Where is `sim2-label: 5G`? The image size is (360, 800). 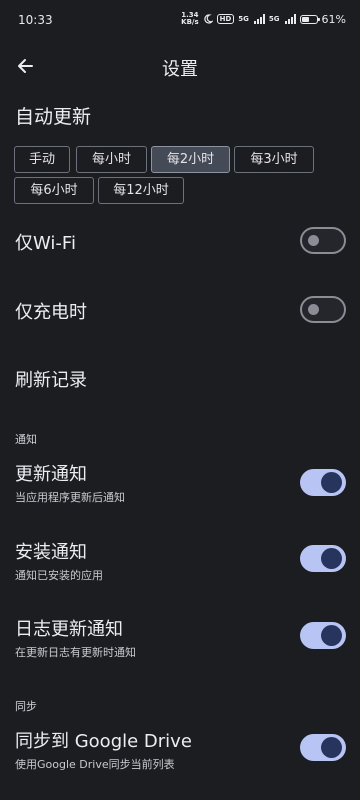
sim2-label: 5G is located at coordinates (274, 19).